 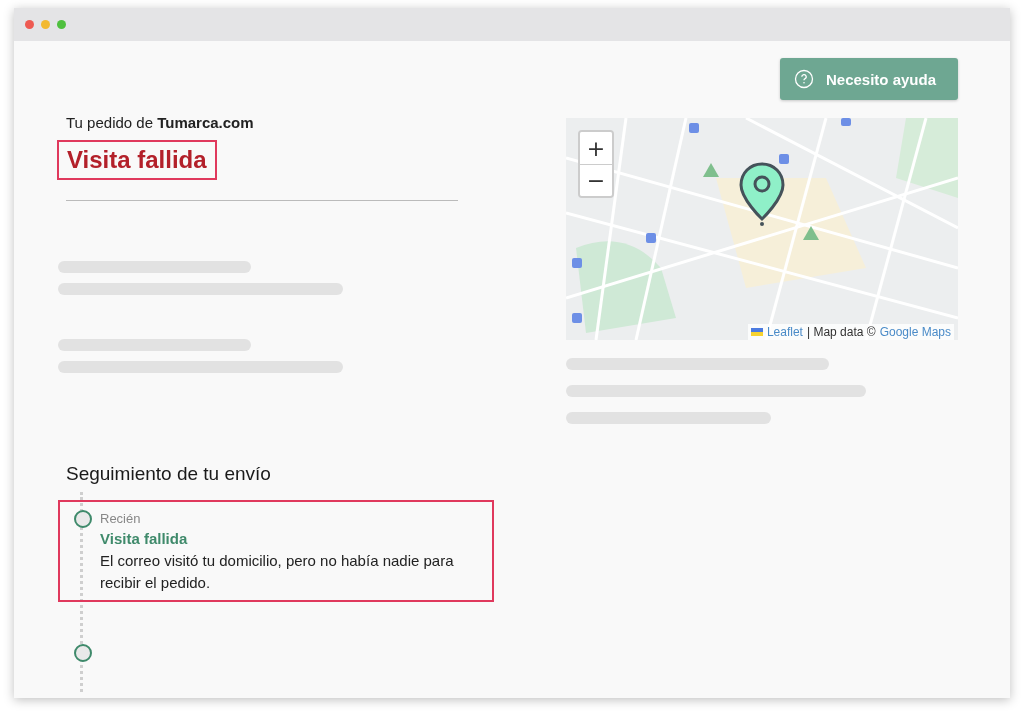 I want to click on minimize-dot-icon, so click(x=45, y=24).